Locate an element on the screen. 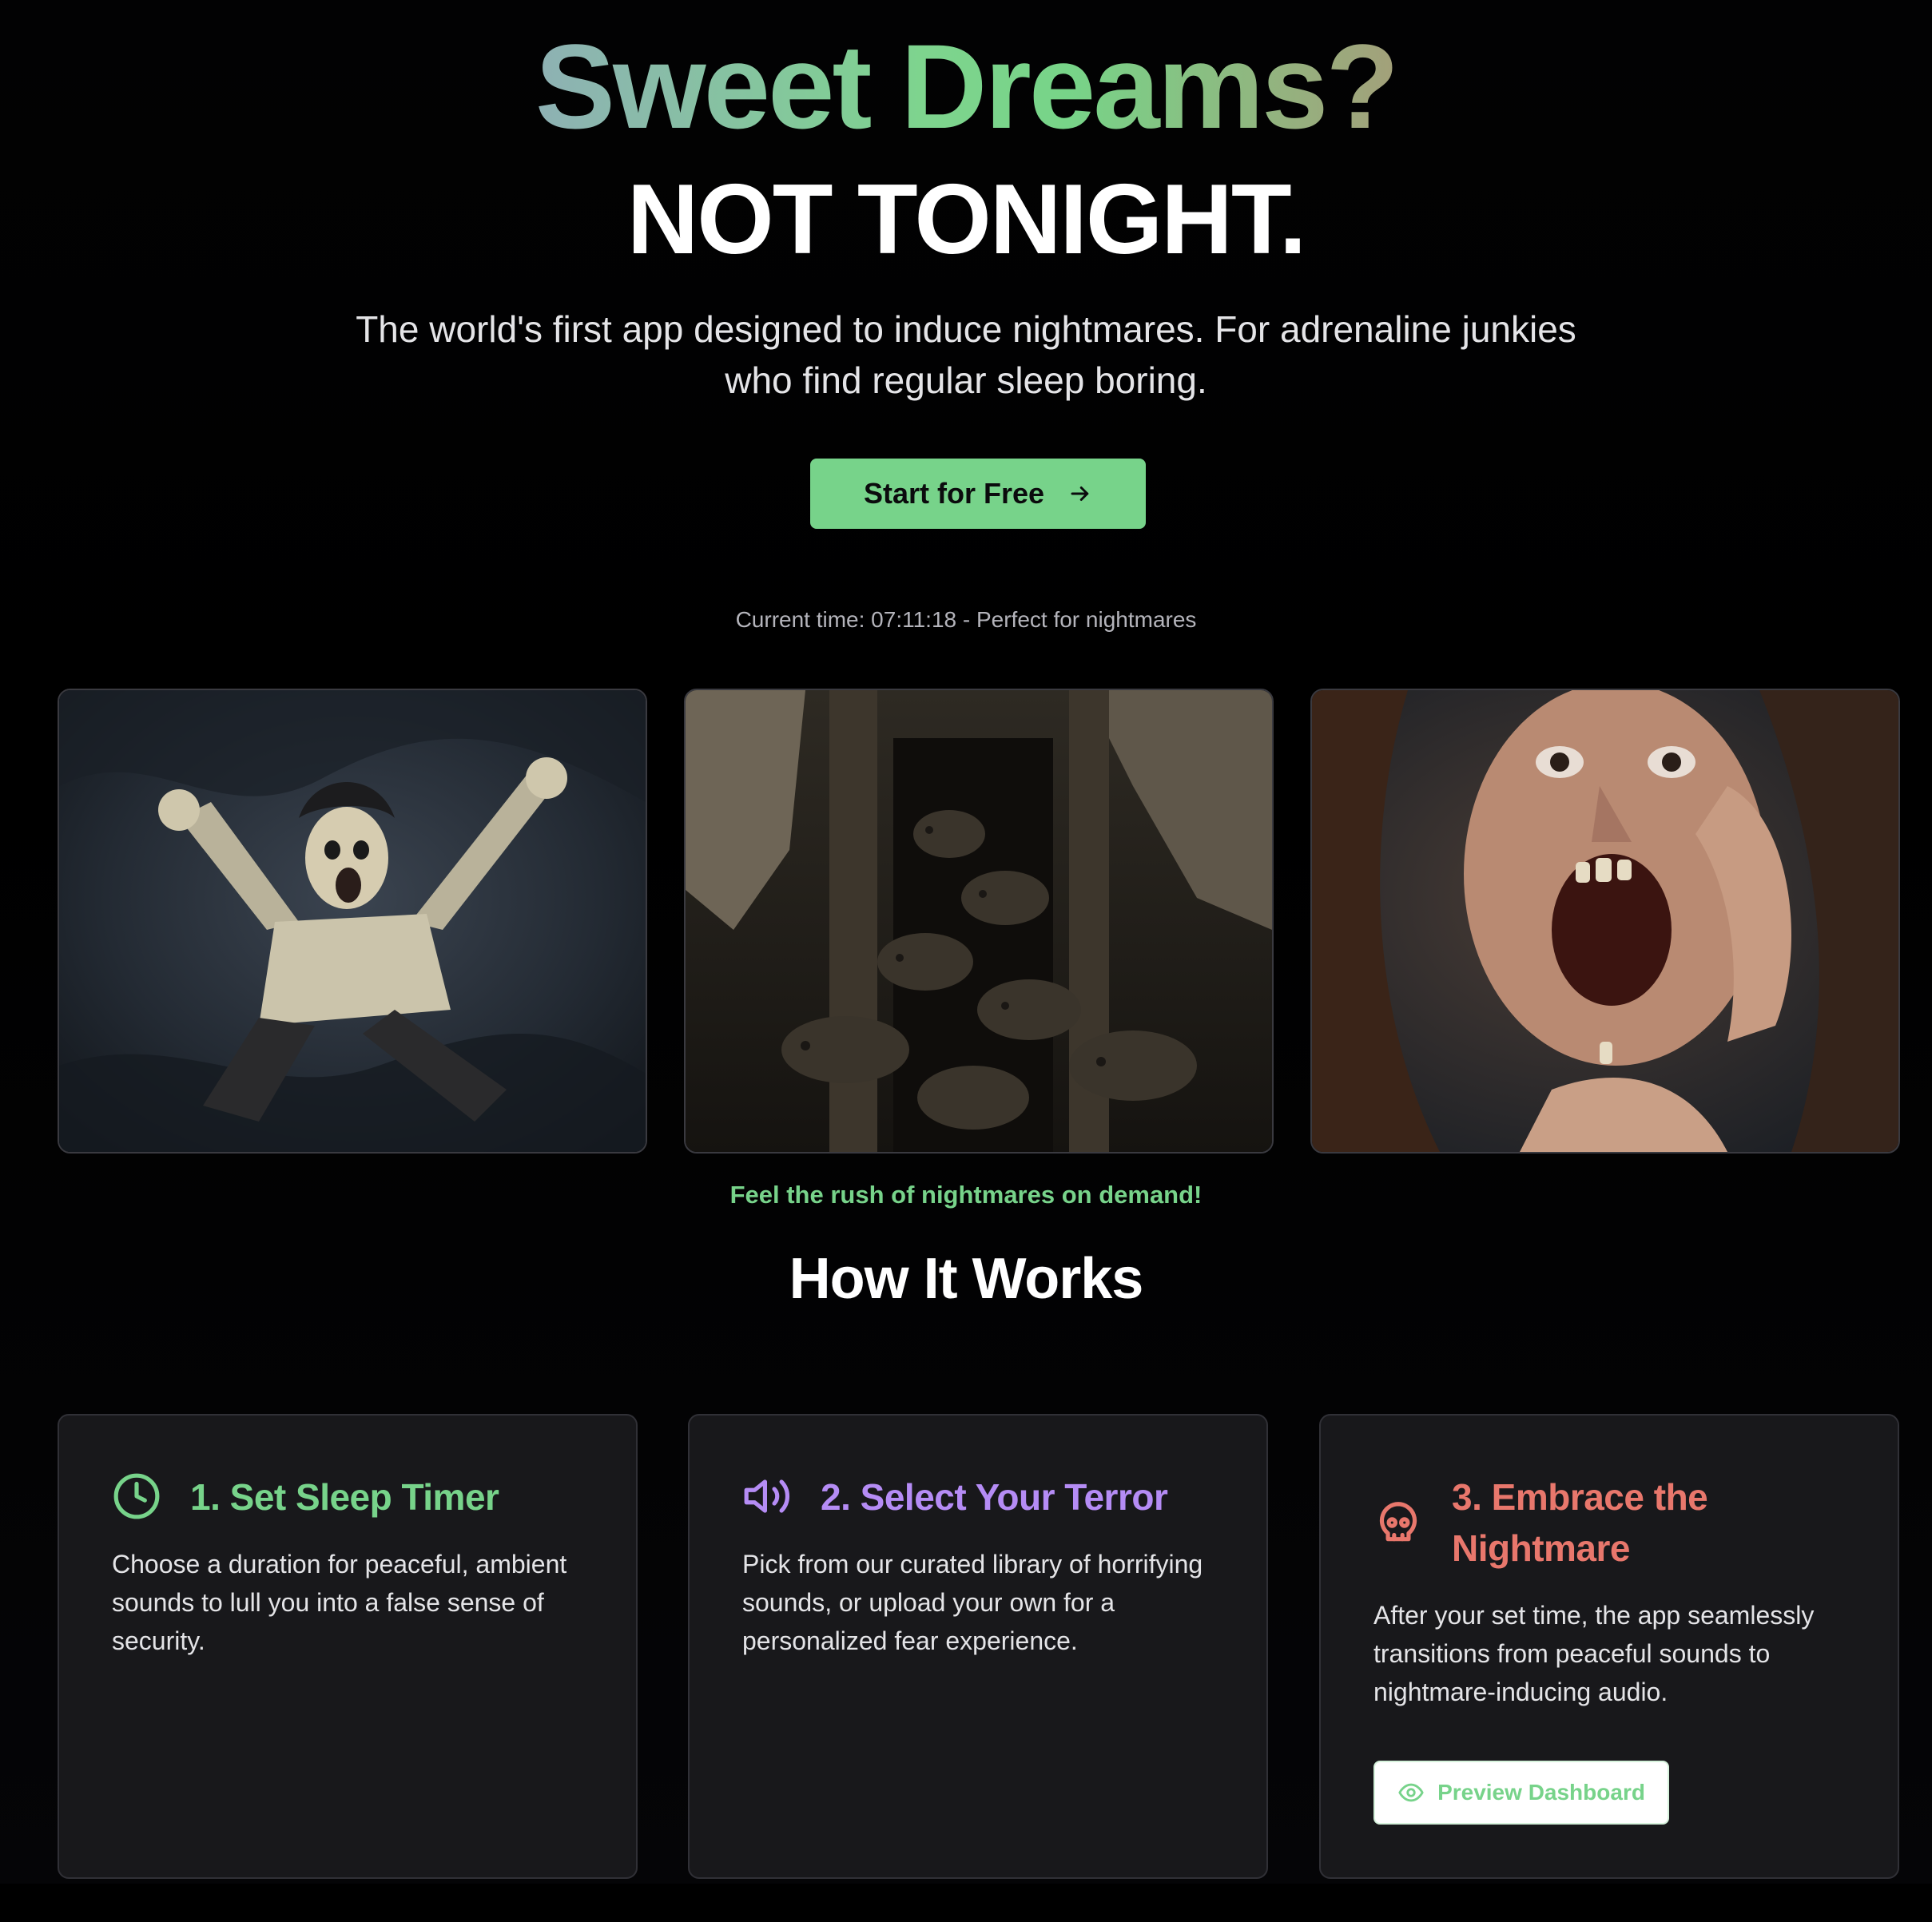  clock-icon is located at coordinates (136, 1496).